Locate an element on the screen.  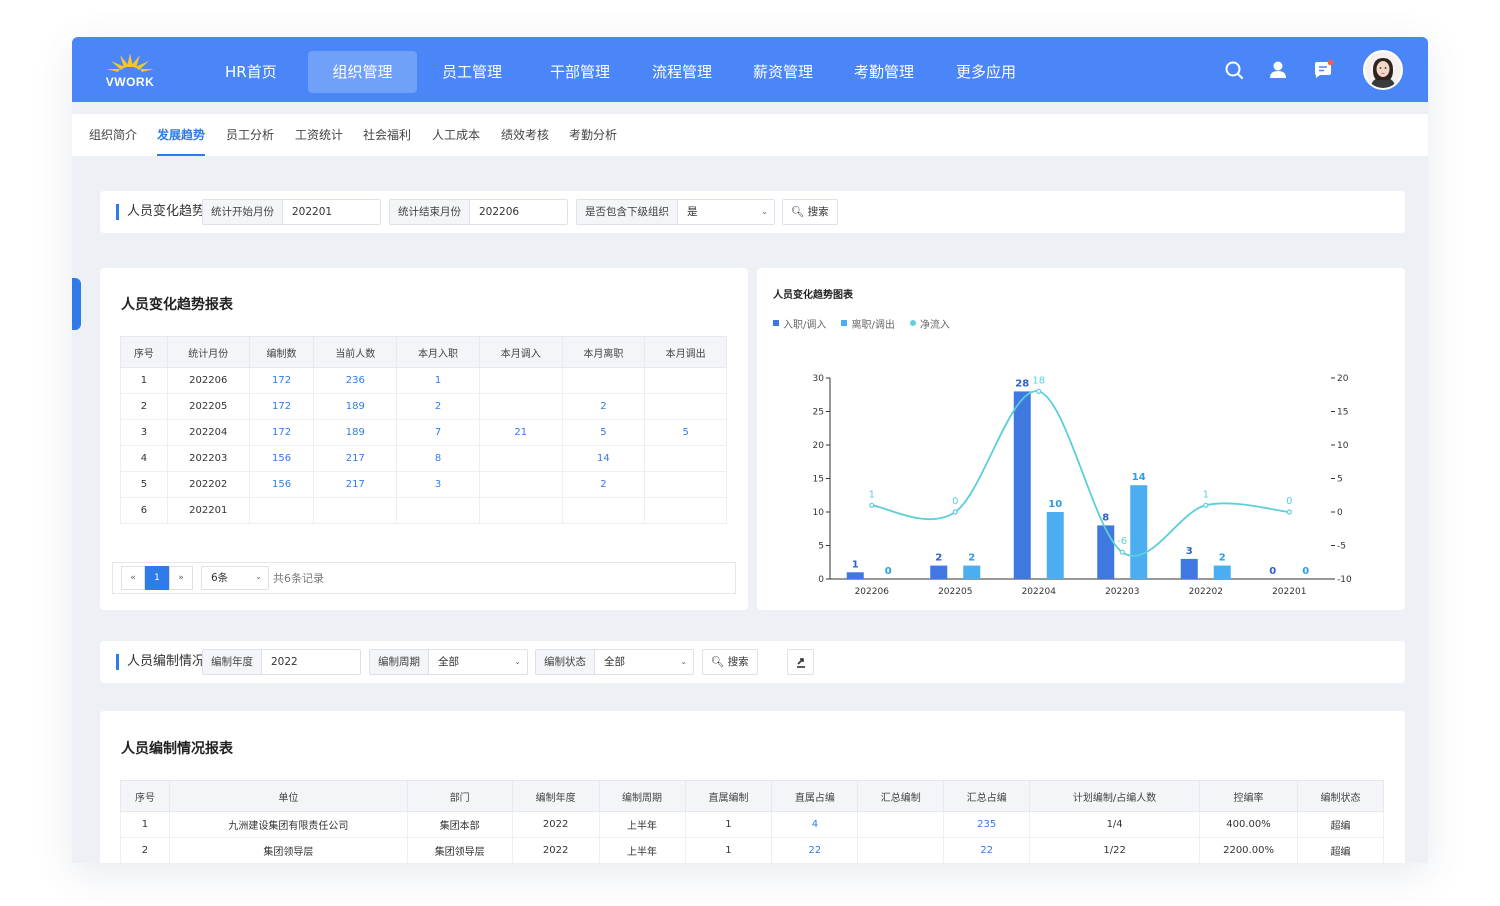
staffing-status-select: 编制状态 全部 ⌄ is located at coordinates (614, 662).